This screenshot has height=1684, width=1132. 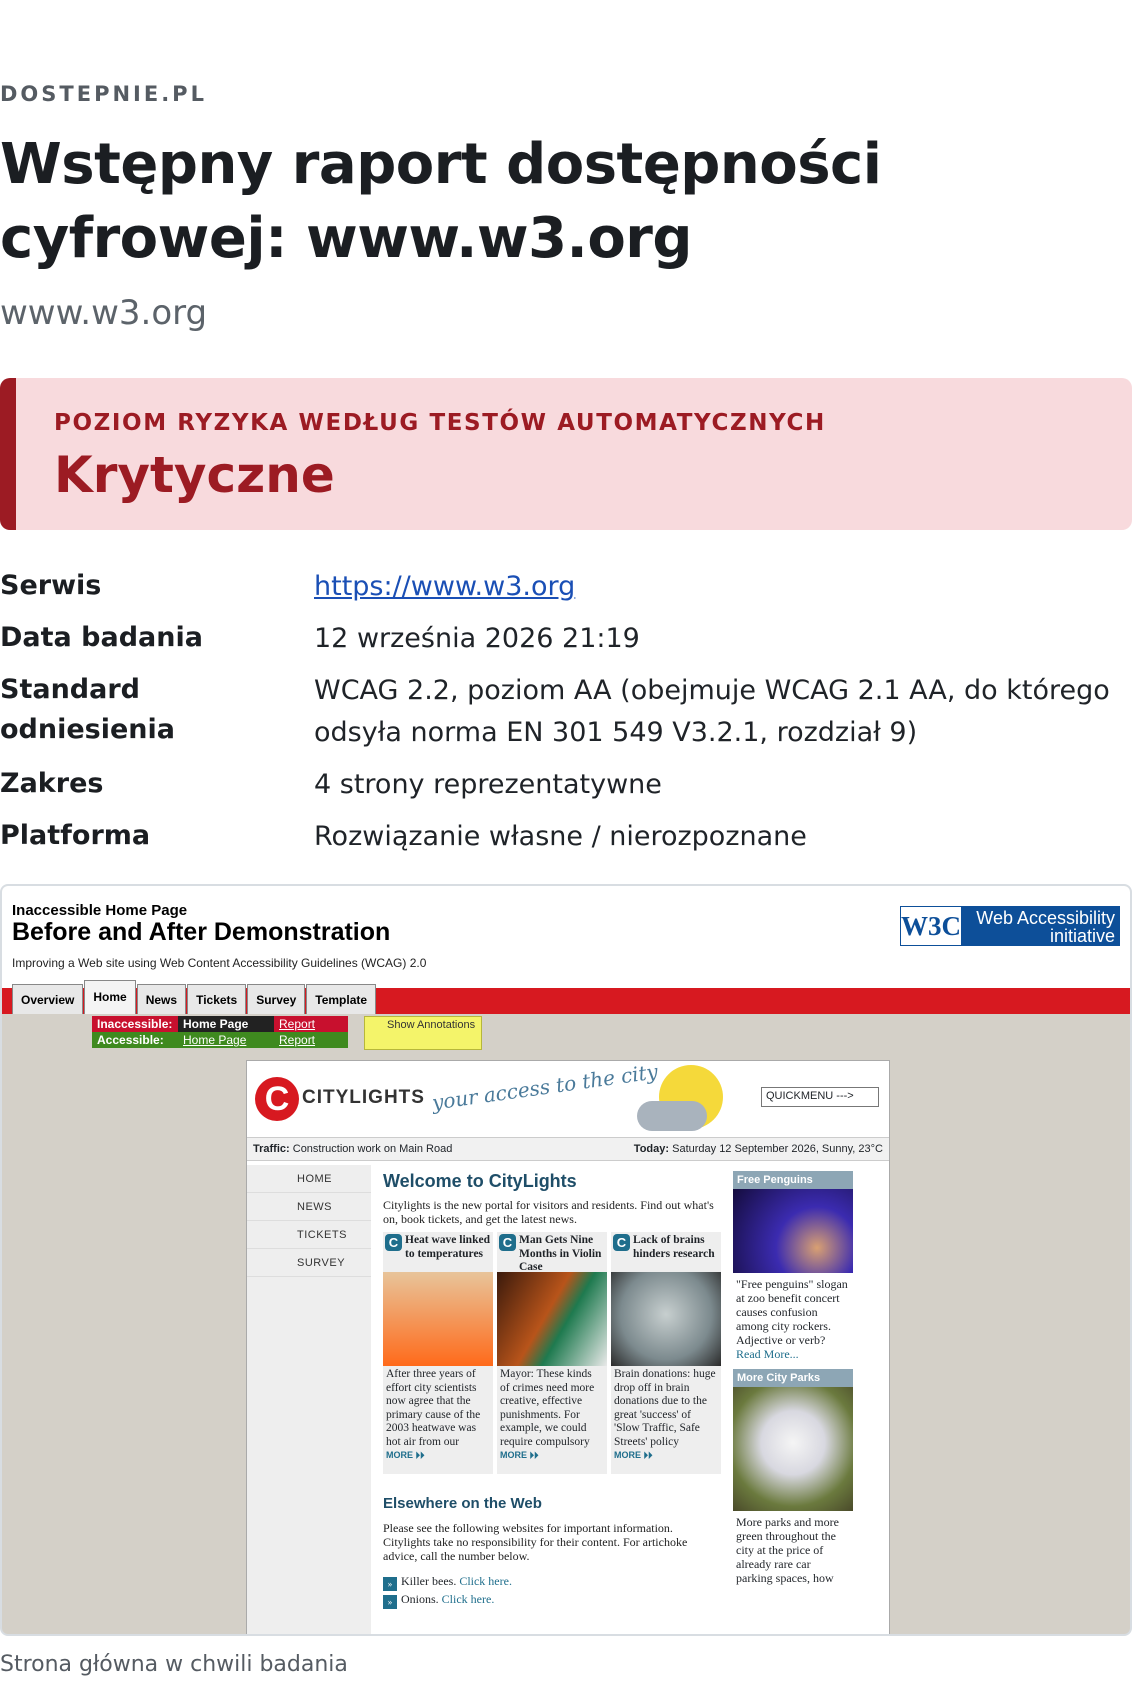 I want to click on today-text: Saturday 12 September 2026, Sunny, 23°C, so click(x=777, y=1149).